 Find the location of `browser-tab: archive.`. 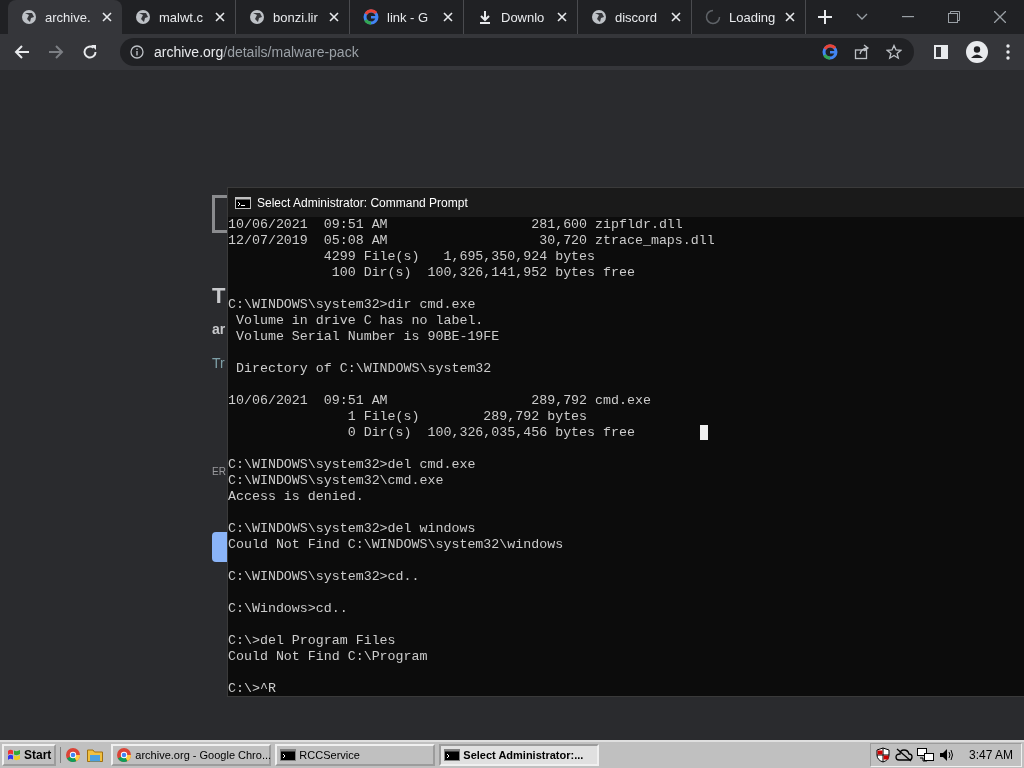

browser-tab: archive. is located at coordinates (65, 17).